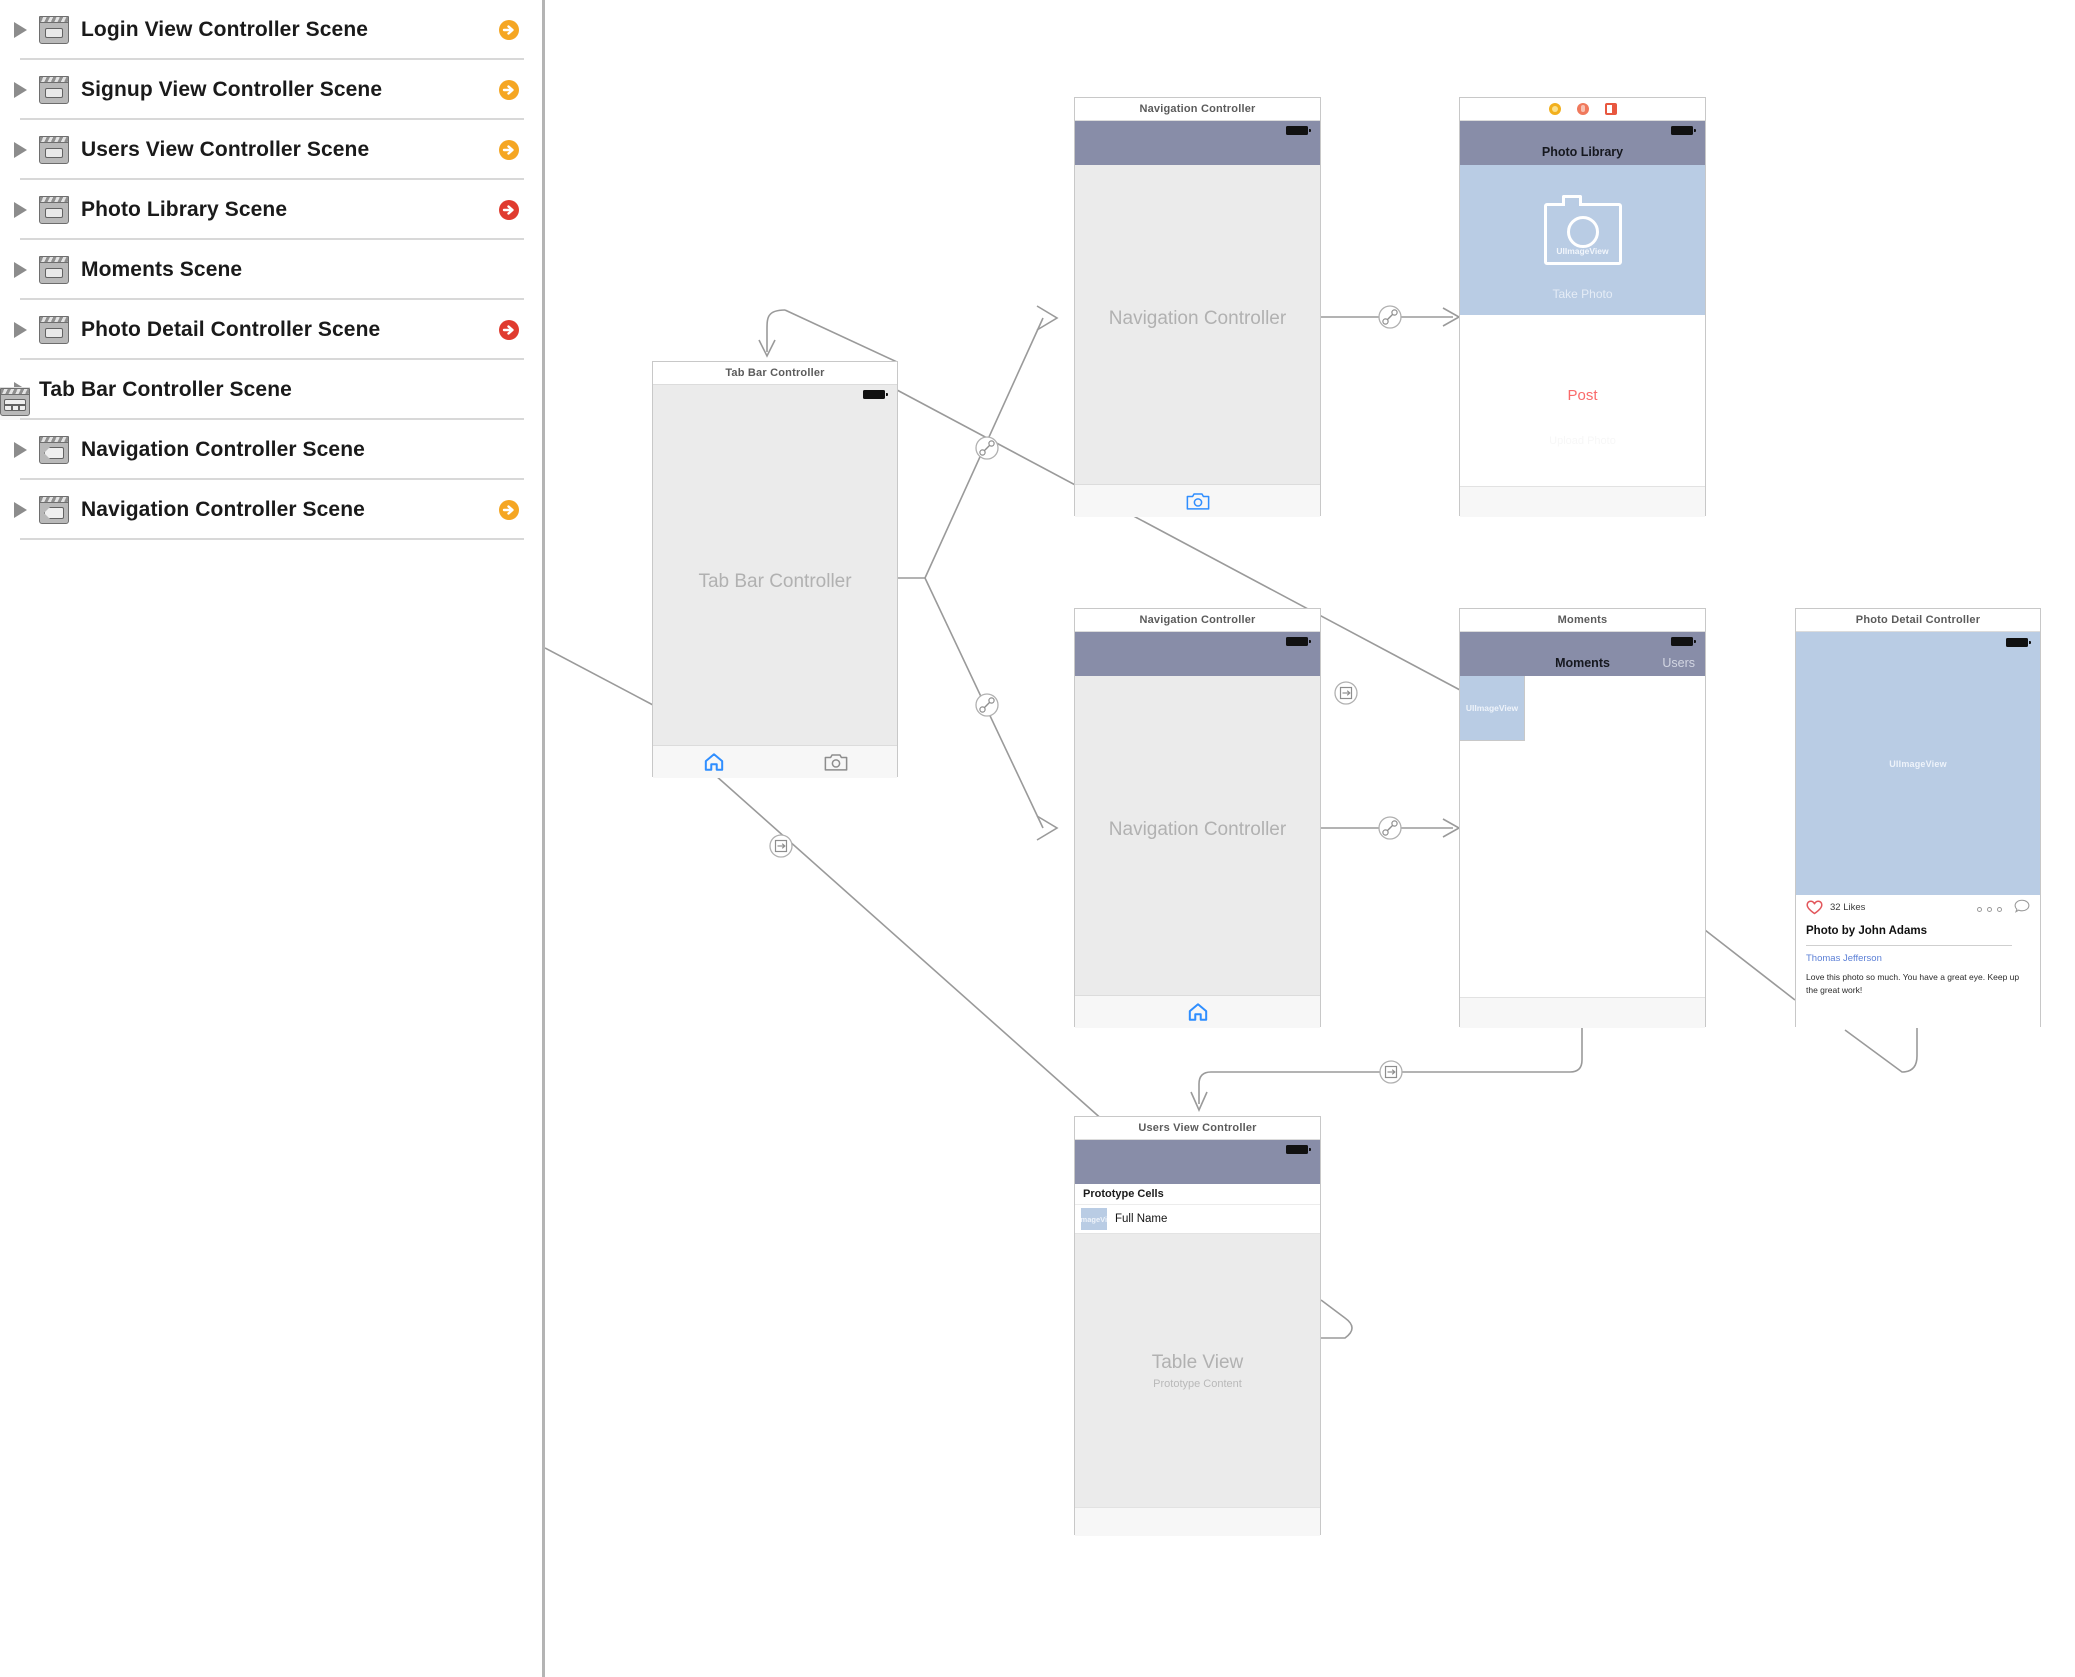 This screenshot has width=2075, height=1677. What do you see at coordinates (1848, 907) in the screenshot?
I see `likes-label: 32 Likes` at bounding box center [1848, 907].